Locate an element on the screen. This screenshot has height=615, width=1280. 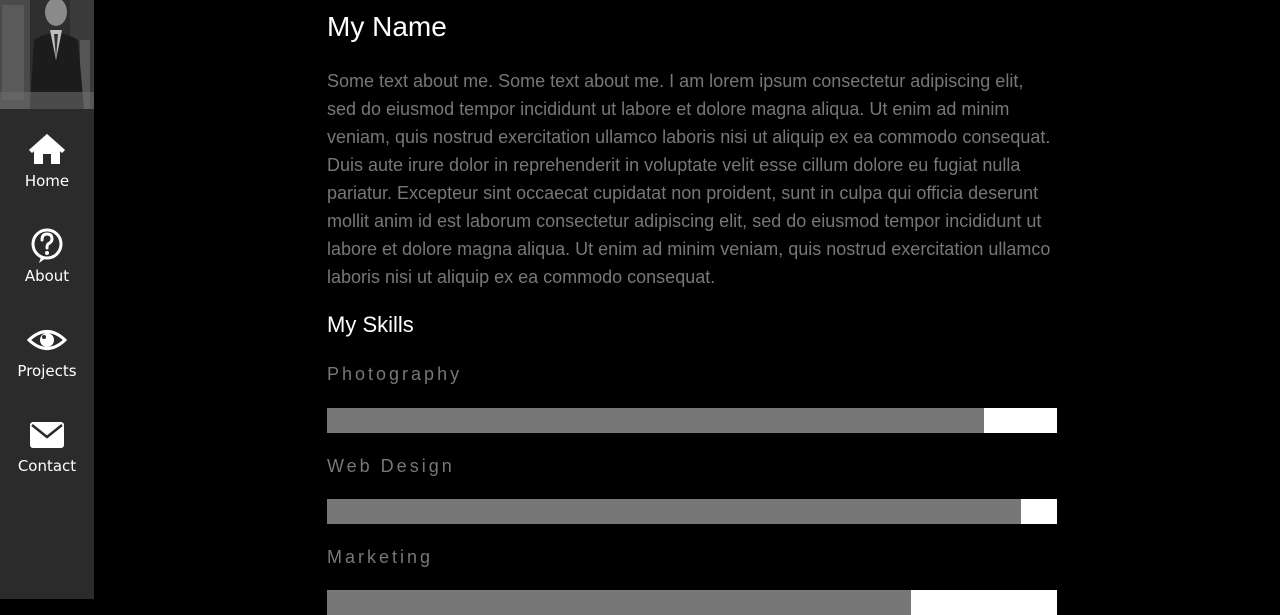
skill-label-marketing: Marketing is located at coordinates (380, 557).